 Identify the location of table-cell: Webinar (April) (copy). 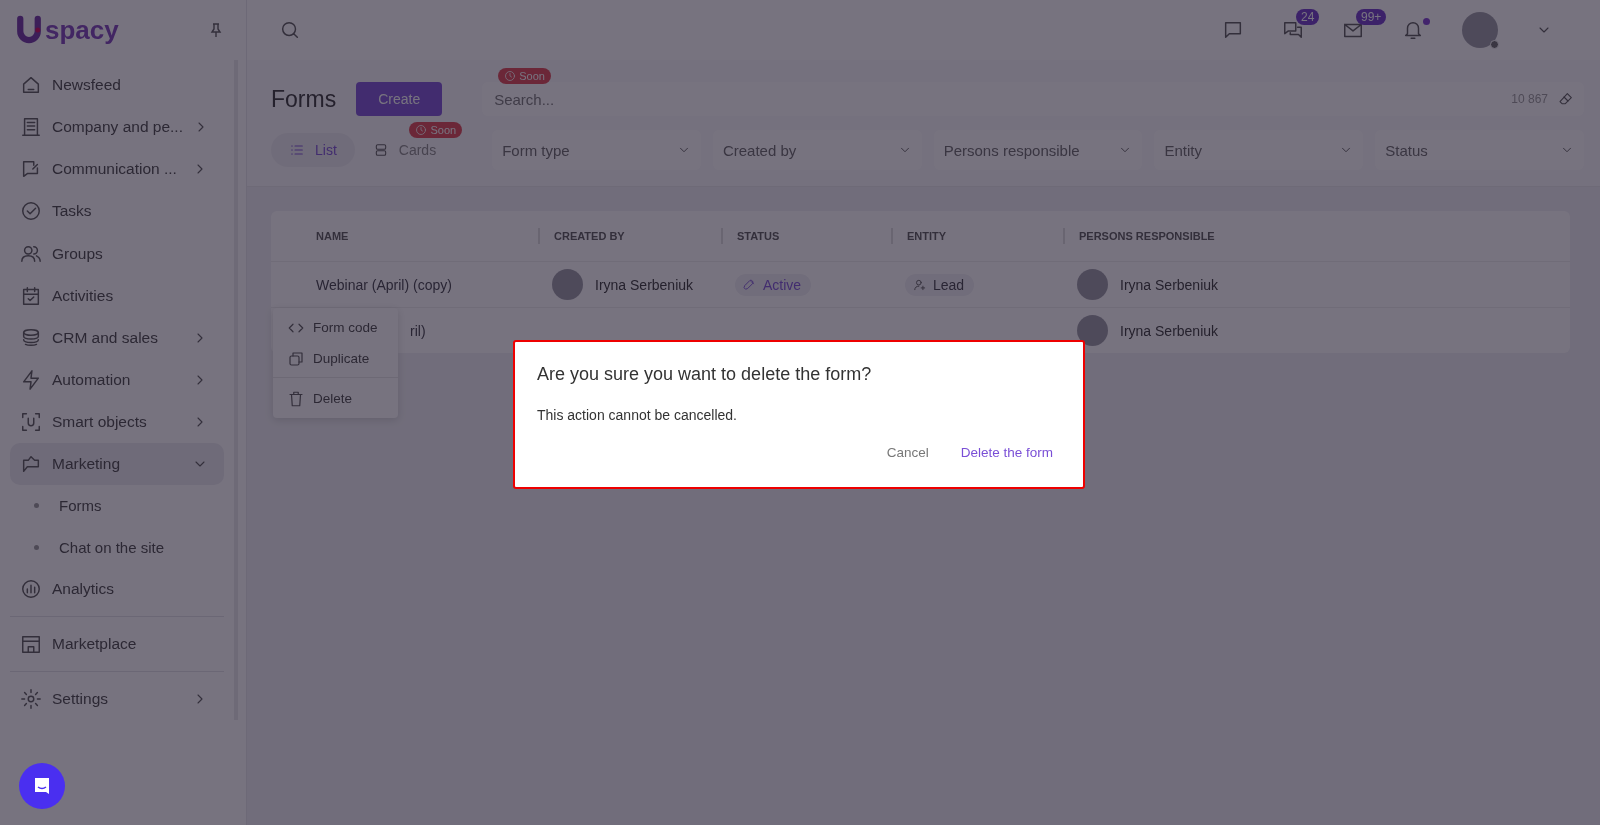
(384, 284).